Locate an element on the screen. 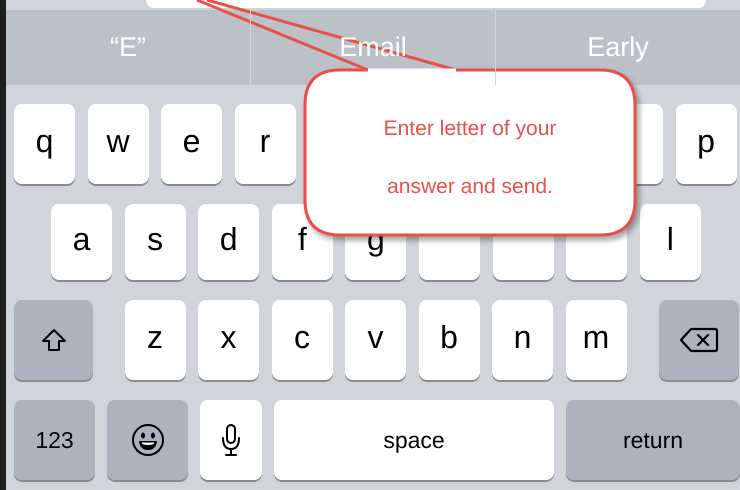 The image size is (740, 490). smiley-icon is located at coordinates (147, 440).